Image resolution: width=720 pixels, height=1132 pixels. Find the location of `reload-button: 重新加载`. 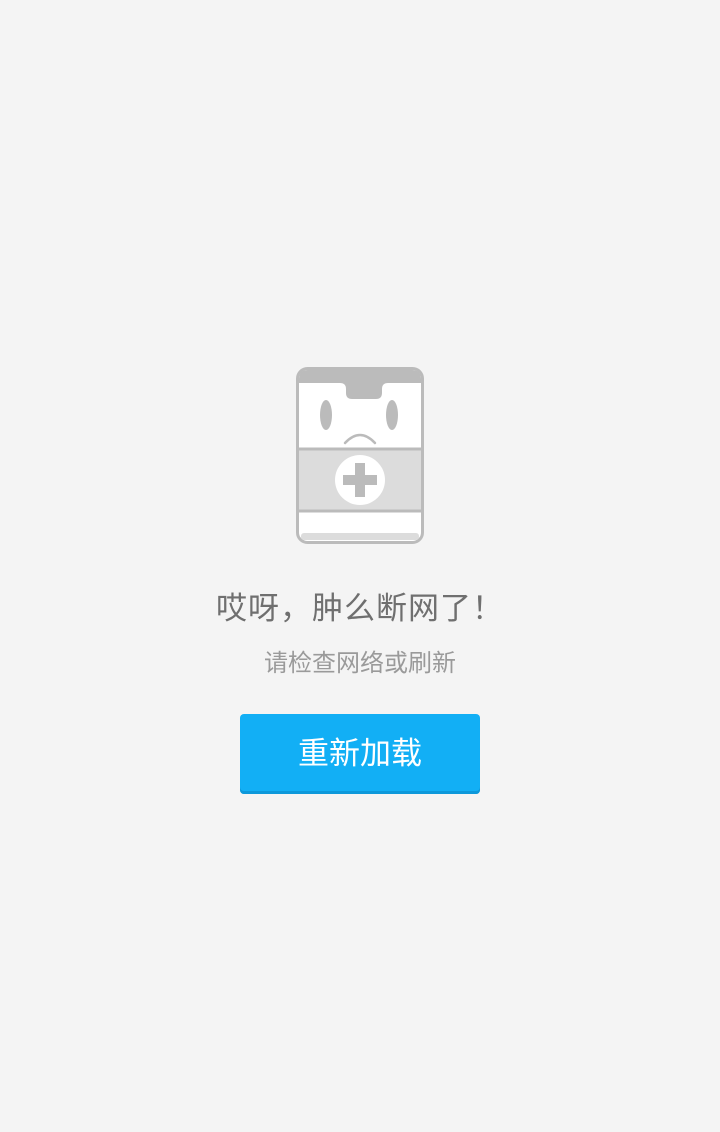

reload-button: 重新加载 is located at coordinates (360, 754).